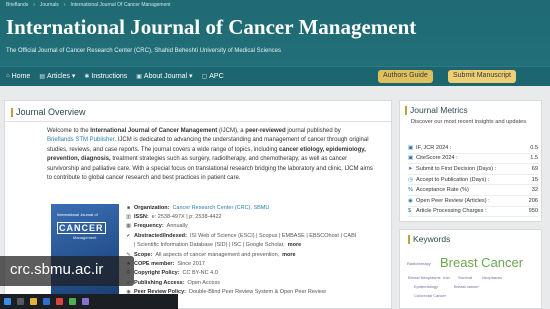 The image size is (550, 309). I want to click on nav-apc: ▢ APC, so click(213, 76).